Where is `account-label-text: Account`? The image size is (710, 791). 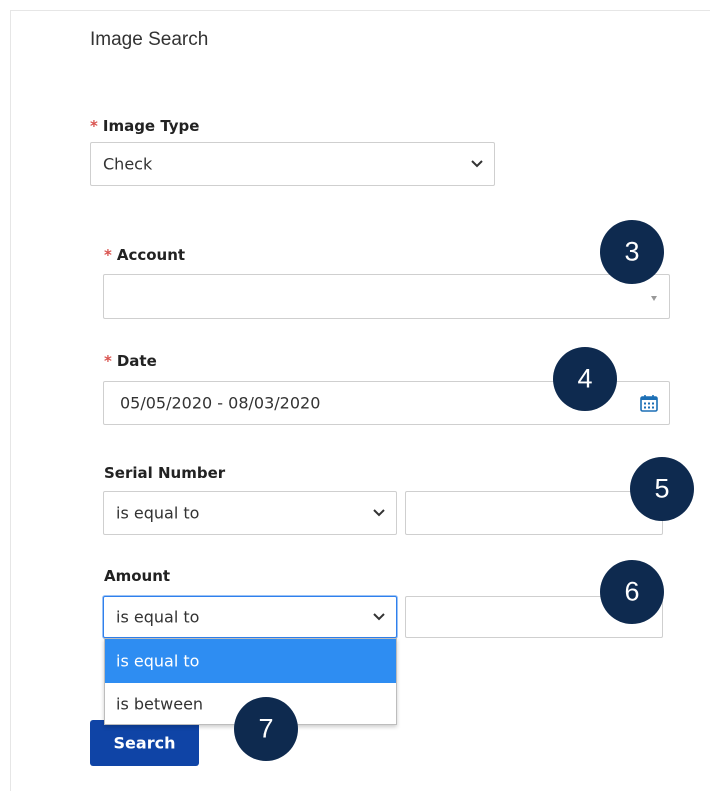 account-label-text: Account is located at coordinates (151, 255).